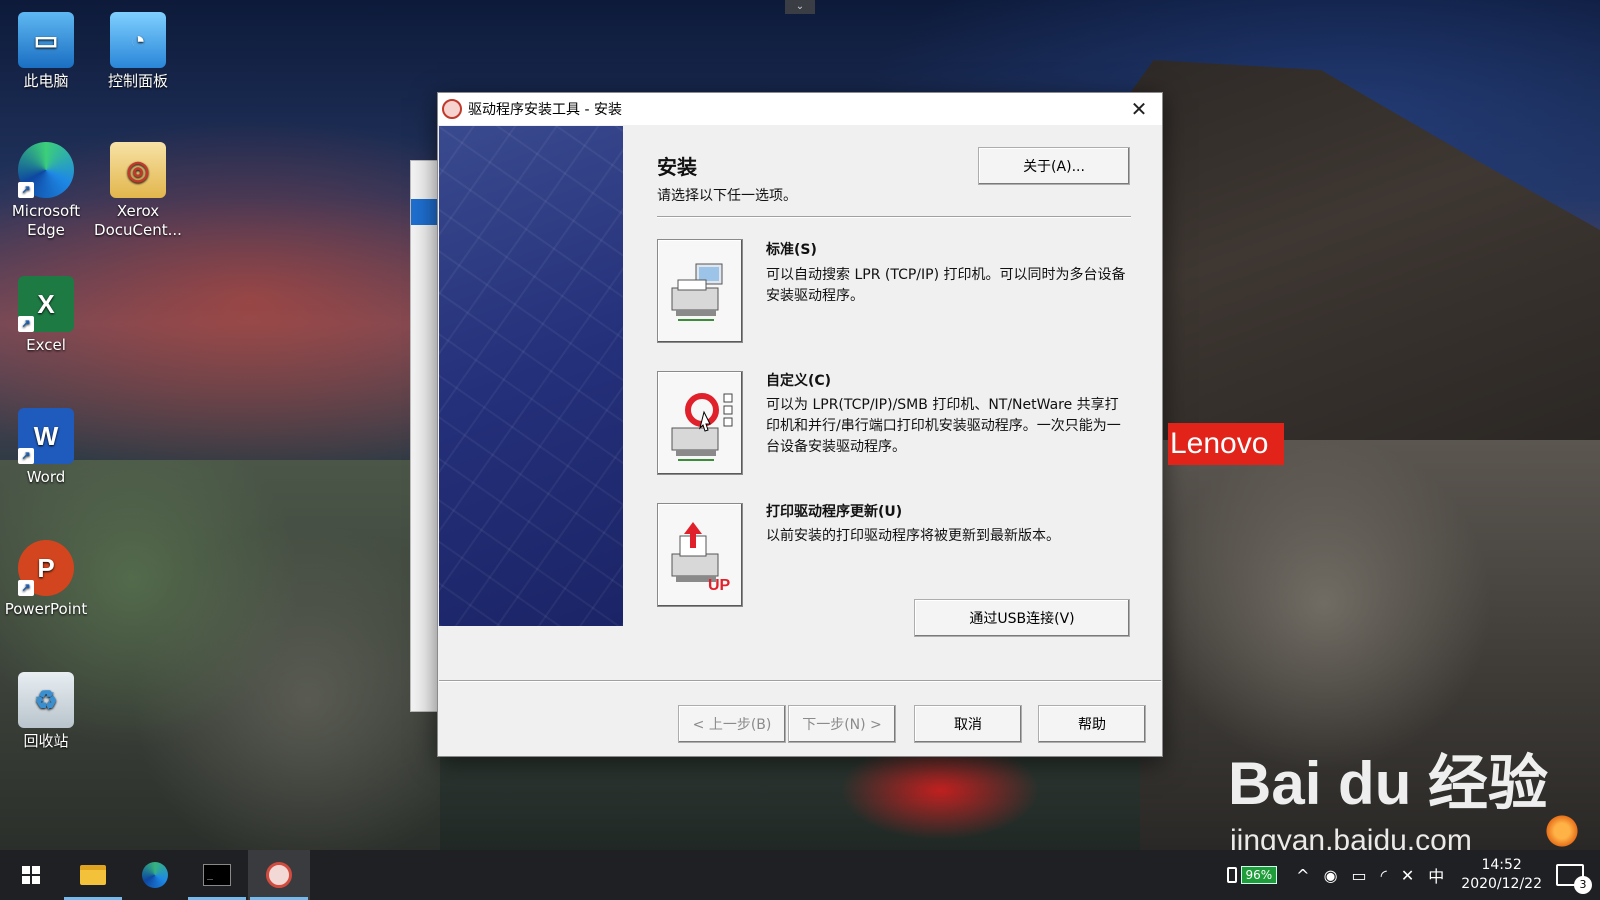  Describe the element at coordinates (727, 196) in the screenshot. I see `page-subtitle: 请选择以下任一选项。` at that location.